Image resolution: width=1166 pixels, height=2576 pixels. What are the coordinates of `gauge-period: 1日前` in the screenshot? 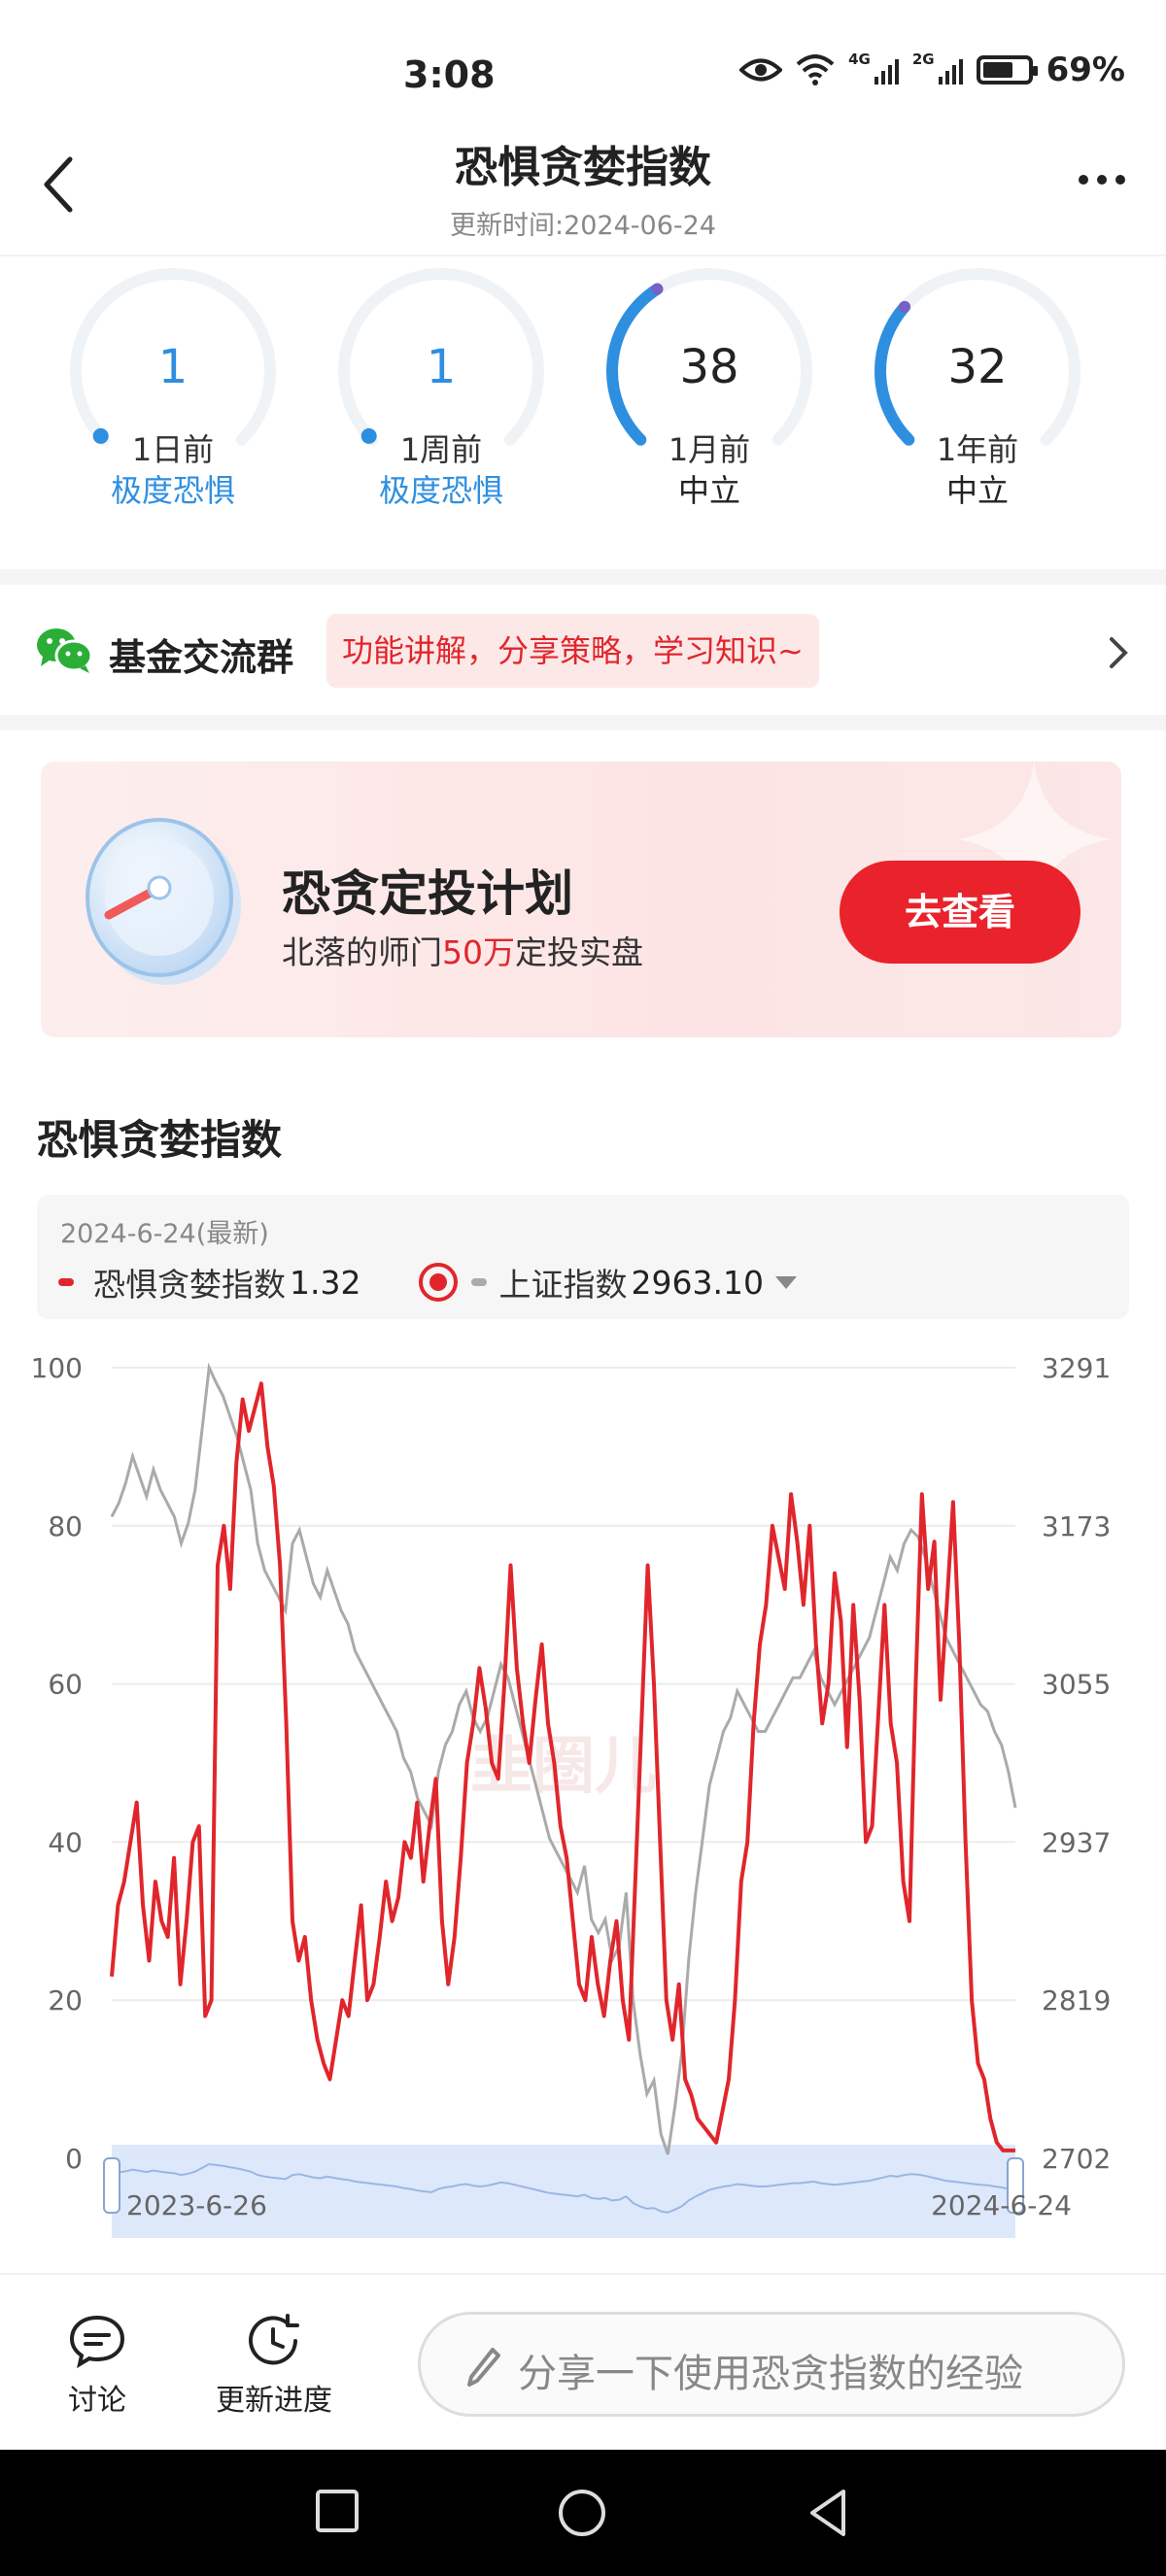 It's located at (173, 449).